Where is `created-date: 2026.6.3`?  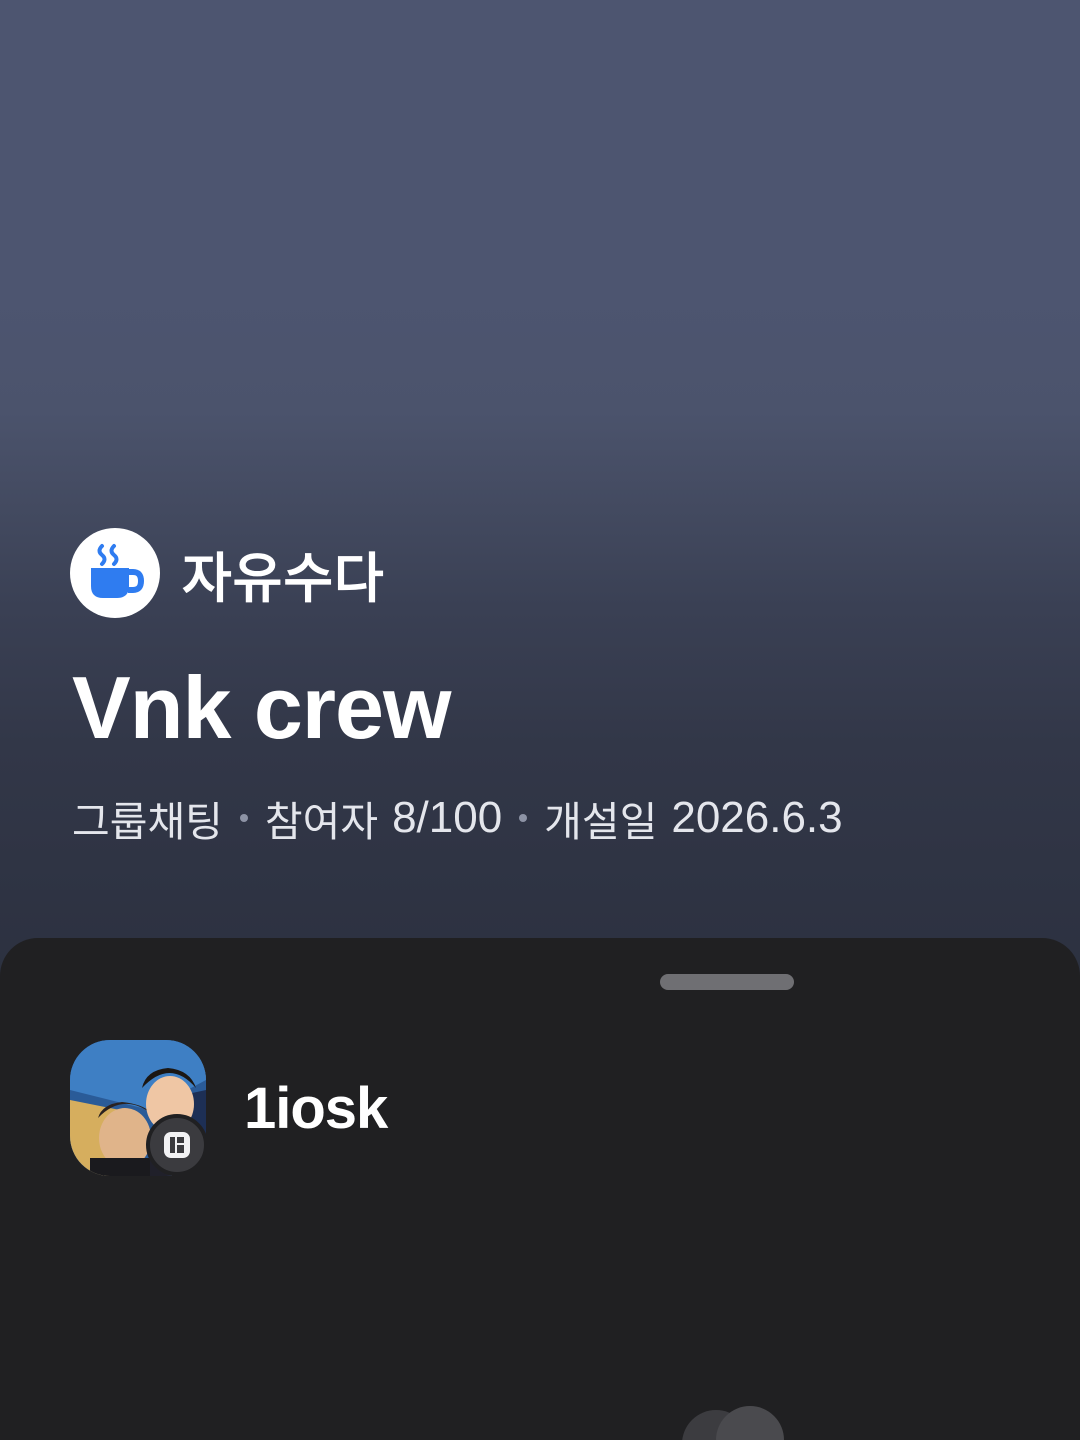
created-date: 2026.6.3 is located at coordinates (757, 817).